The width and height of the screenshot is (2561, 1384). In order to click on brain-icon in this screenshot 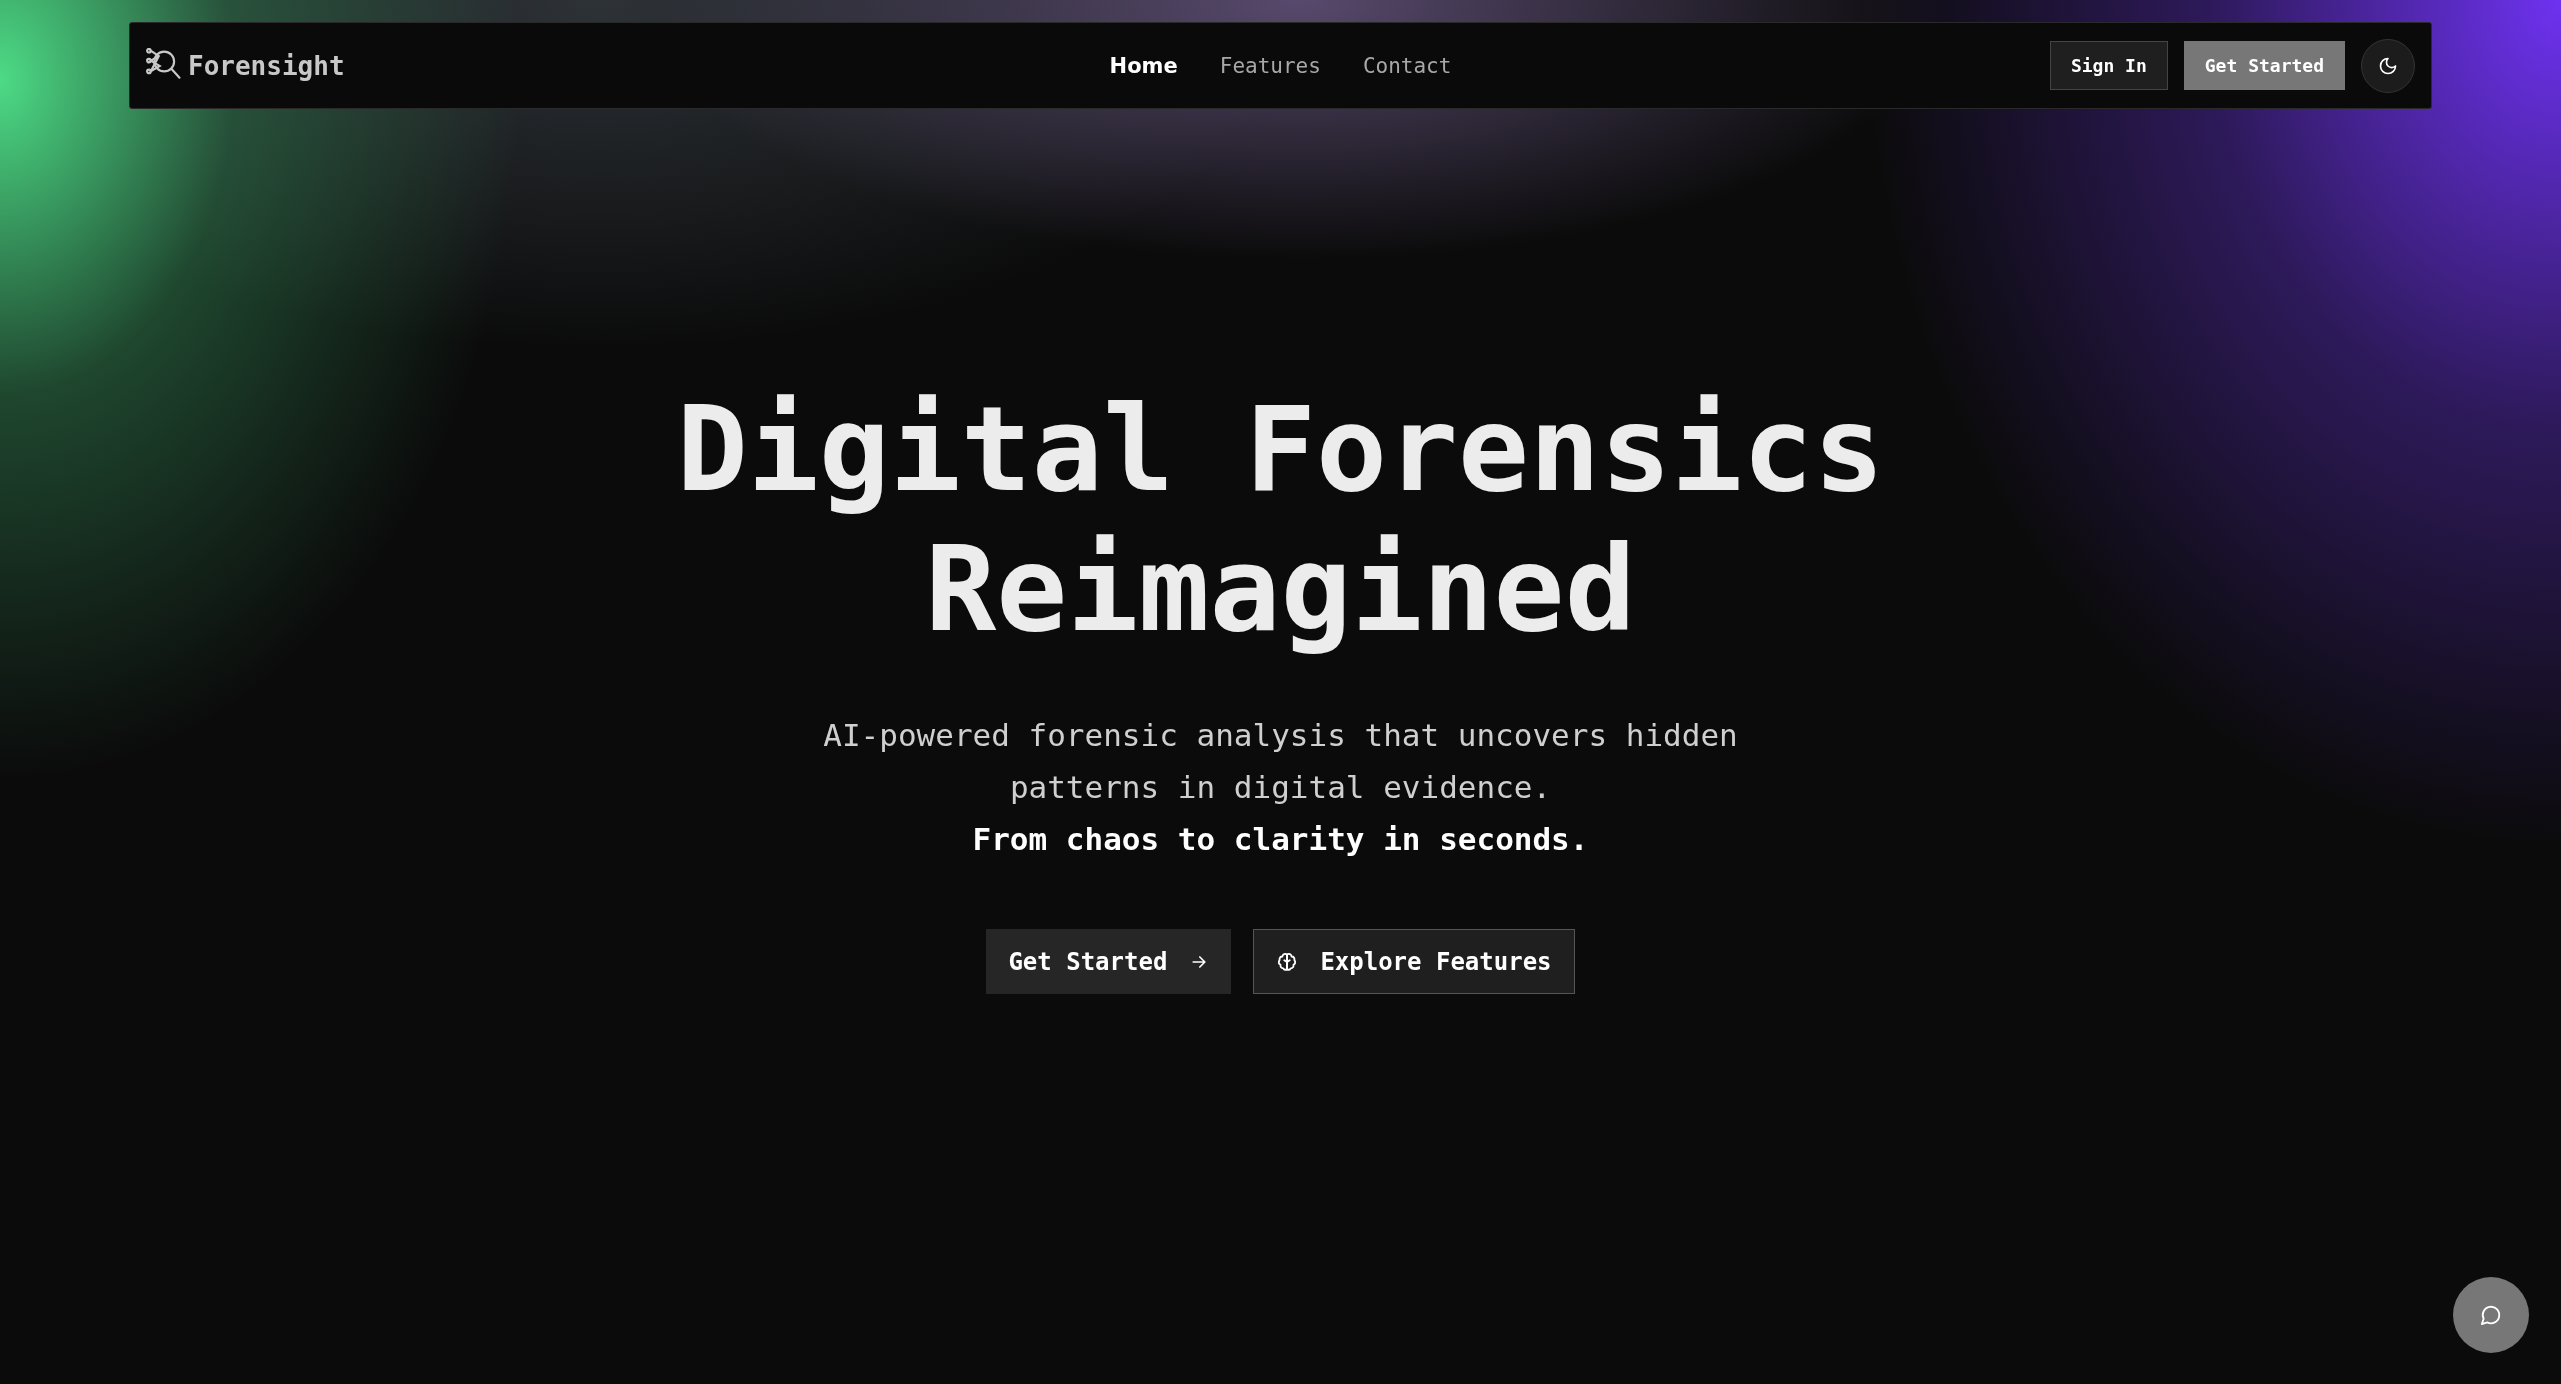, I will do `click(1287, 961)`.